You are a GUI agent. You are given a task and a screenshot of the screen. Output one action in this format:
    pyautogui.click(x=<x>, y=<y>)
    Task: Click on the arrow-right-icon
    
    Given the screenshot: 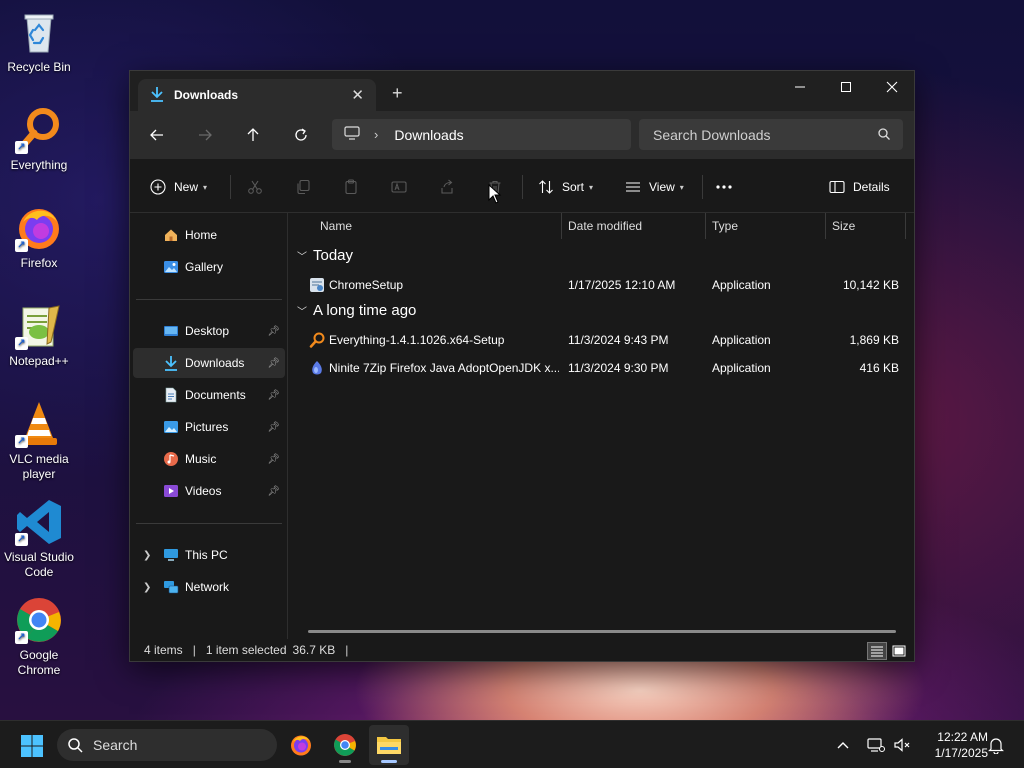 What is the action you would take?
    pyautogui.click(x=205, y=135)
    